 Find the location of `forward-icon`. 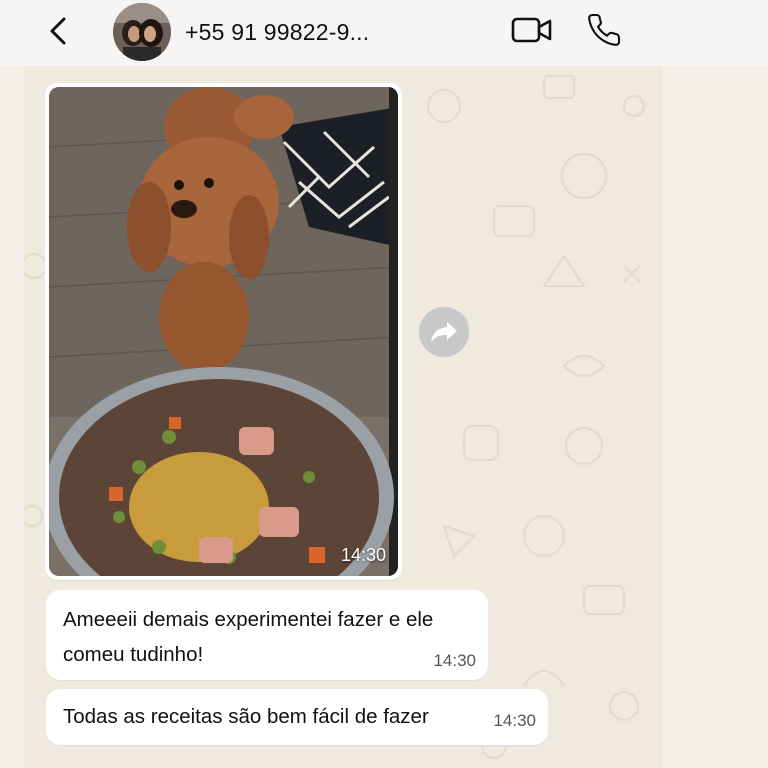

forward-icon is located at coordinates (444, 332).